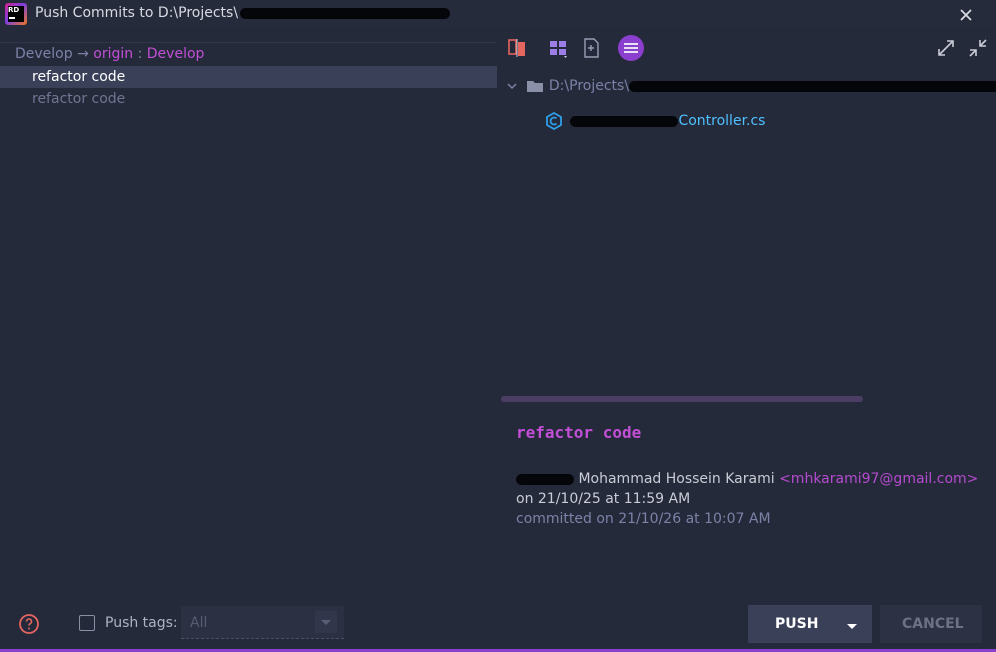 The height and width of the screenshot is (652, 996). Describe the element at coordinates (624, 121) in the screenshot. I see `file-redaction` at that location.